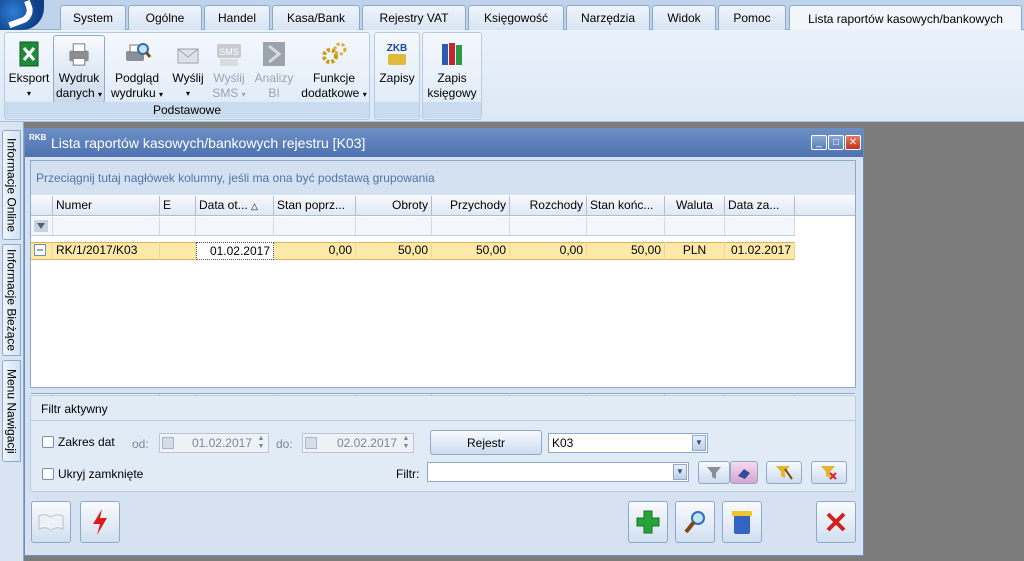 The width and height of the screenshot is (1024, 561). Describe the element at coordinates (11, 300) in the screenshot. I see `side-tab-informacje-biezace: Informacje Bieżące` at that location.